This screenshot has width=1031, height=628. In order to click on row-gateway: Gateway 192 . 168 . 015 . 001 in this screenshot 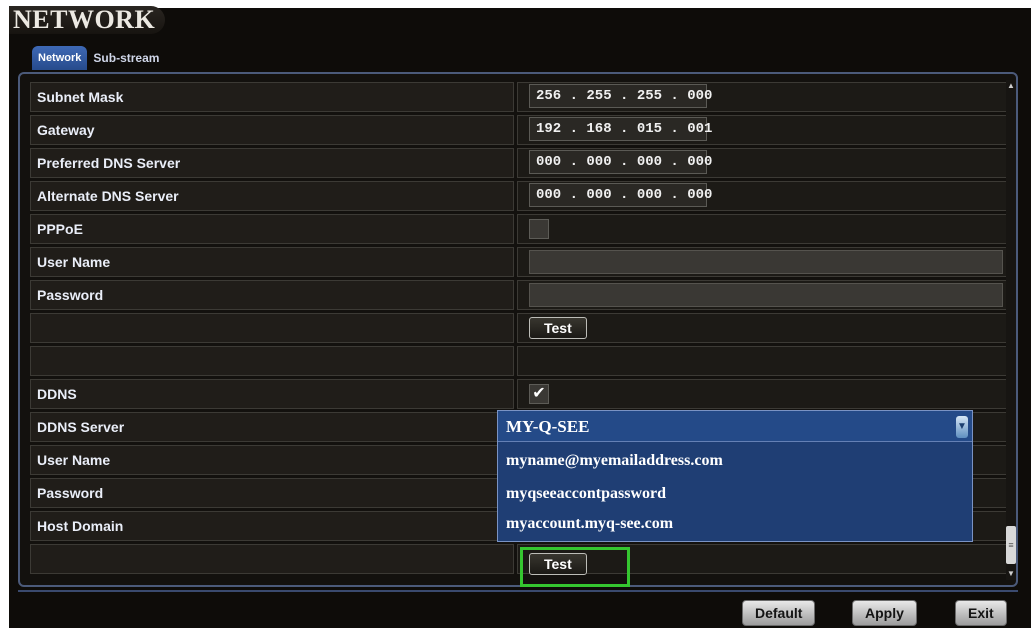, I will do `click(518, 129)`.